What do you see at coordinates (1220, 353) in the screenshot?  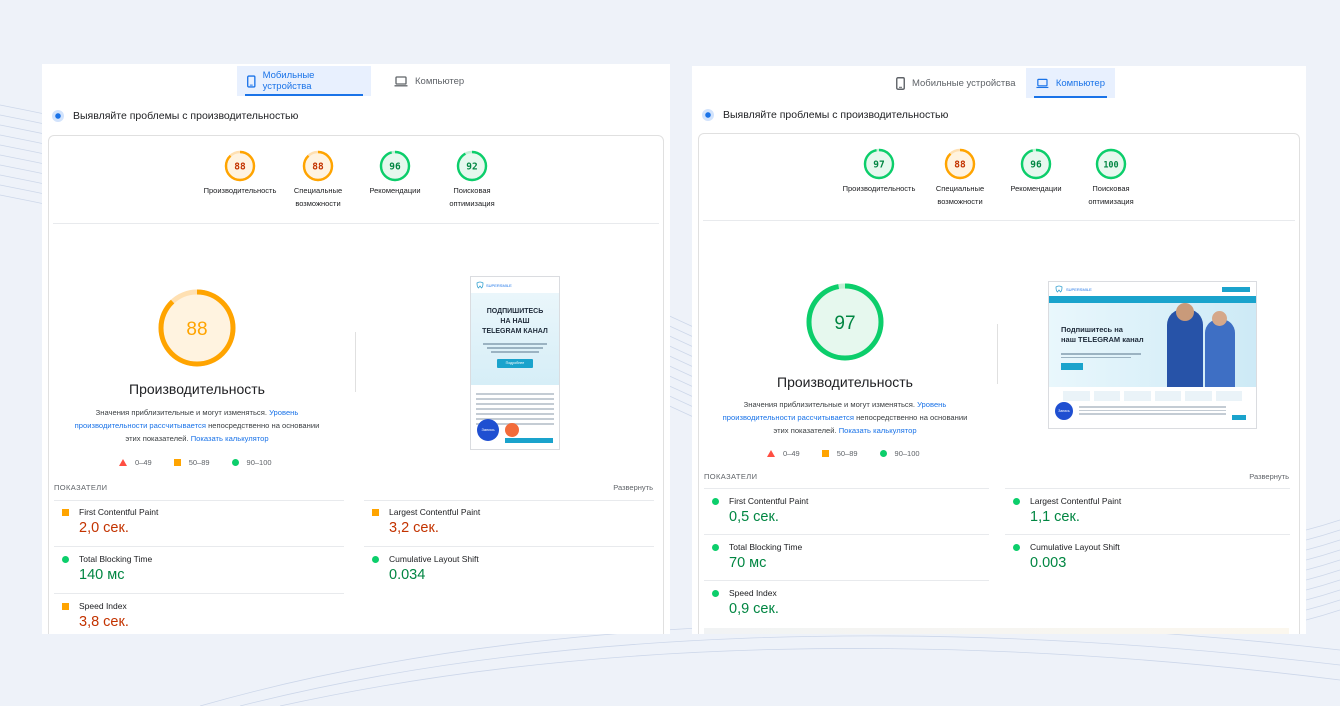 I see `person-figure` at bounding box center [1220, 353].